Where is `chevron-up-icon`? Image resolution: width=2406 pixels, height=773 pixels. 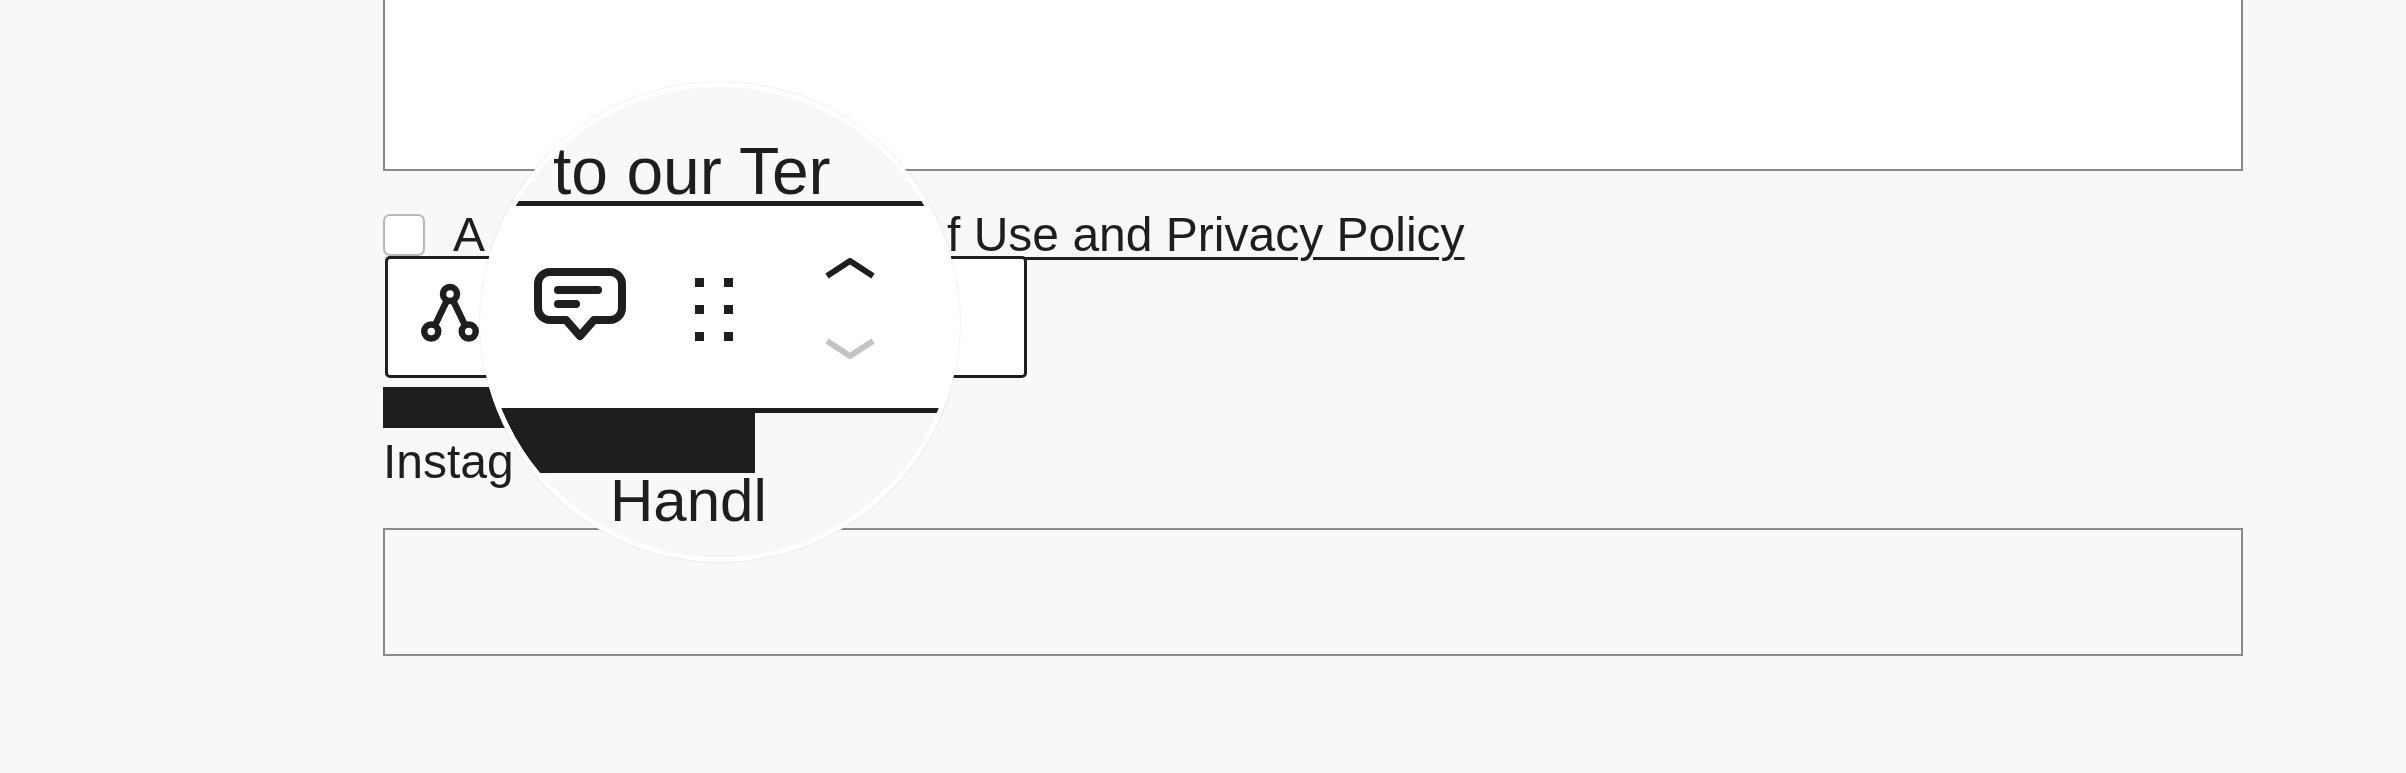
chevron-up-icon is located at coordinates (850, 269).